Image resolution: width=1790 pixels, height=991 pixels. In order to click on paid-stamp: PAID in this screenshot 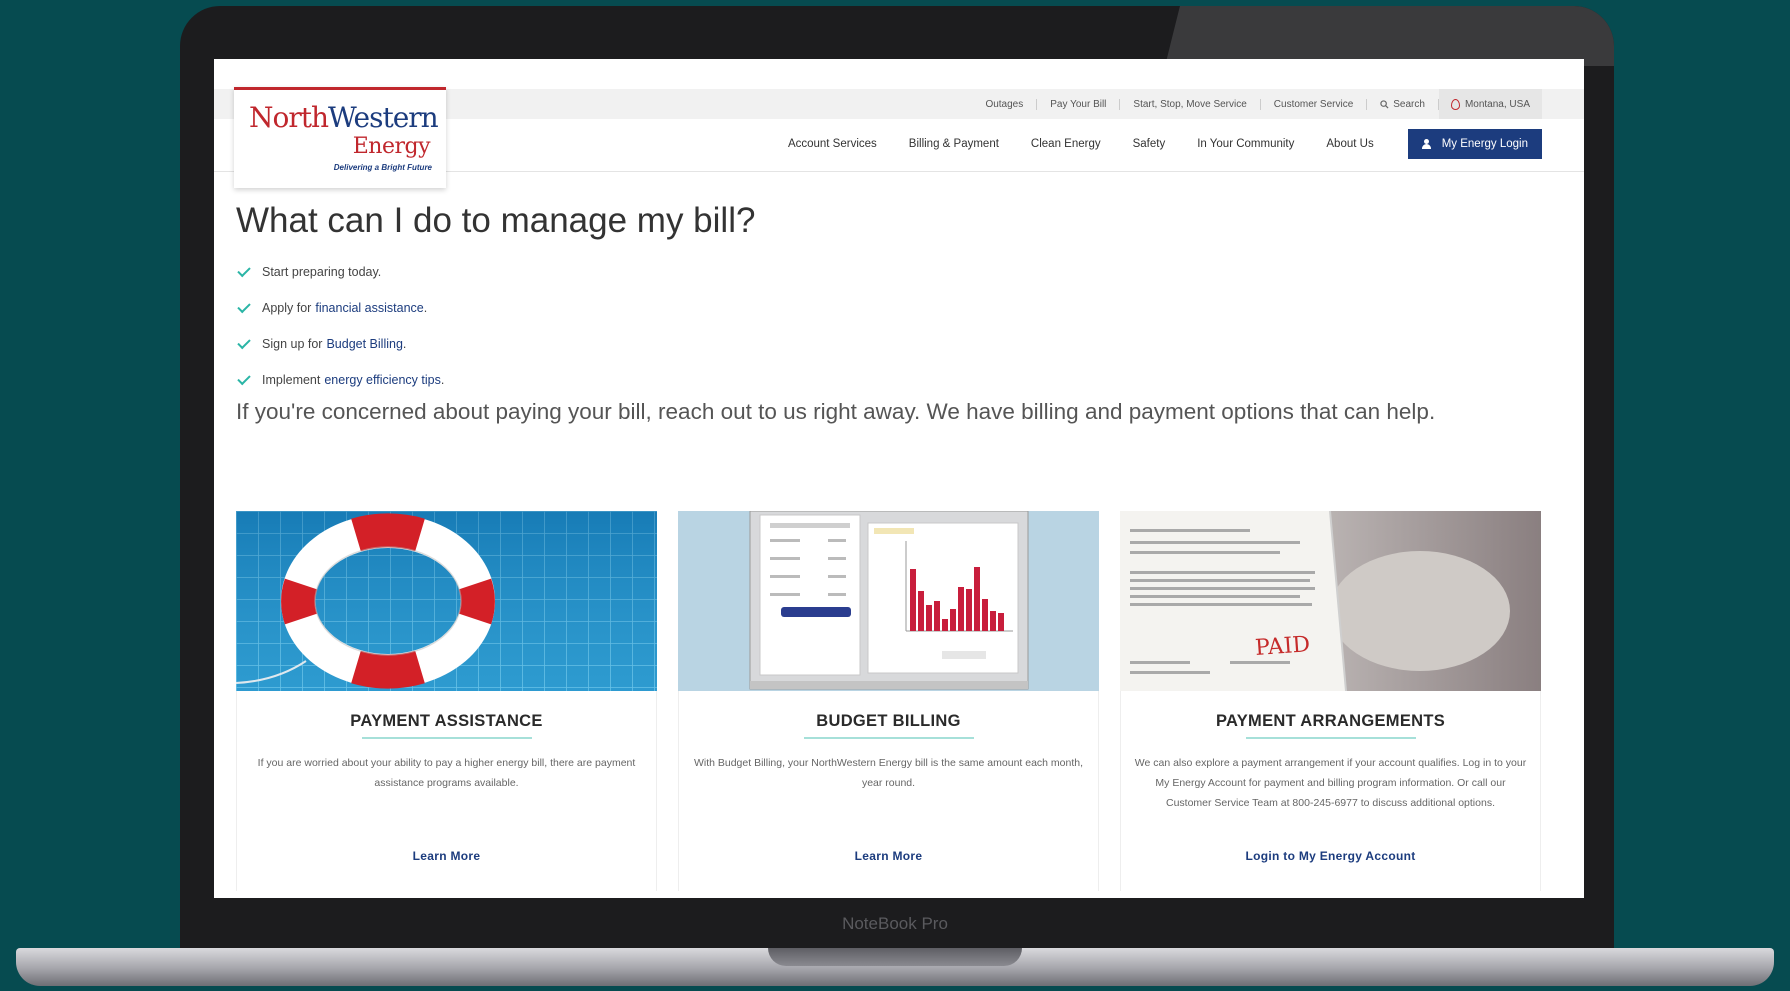, I will do `click(1282, 646)`.